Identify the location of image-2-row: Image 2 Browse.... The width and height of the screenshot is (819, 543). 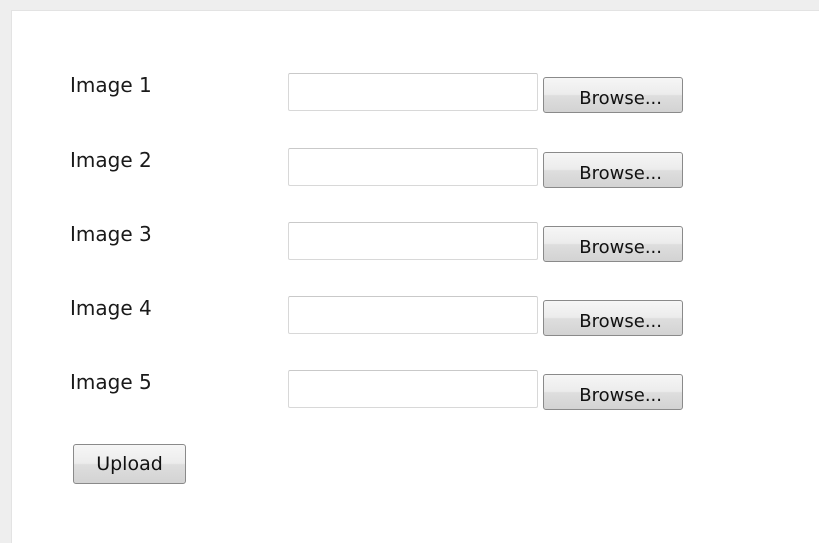
(415, 169).